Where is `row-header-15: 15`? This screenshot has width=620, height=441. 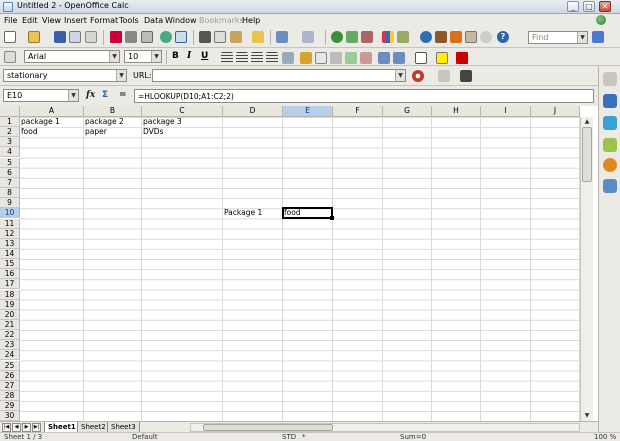
row-header-15: 15 is located at coordinates (10, 264).